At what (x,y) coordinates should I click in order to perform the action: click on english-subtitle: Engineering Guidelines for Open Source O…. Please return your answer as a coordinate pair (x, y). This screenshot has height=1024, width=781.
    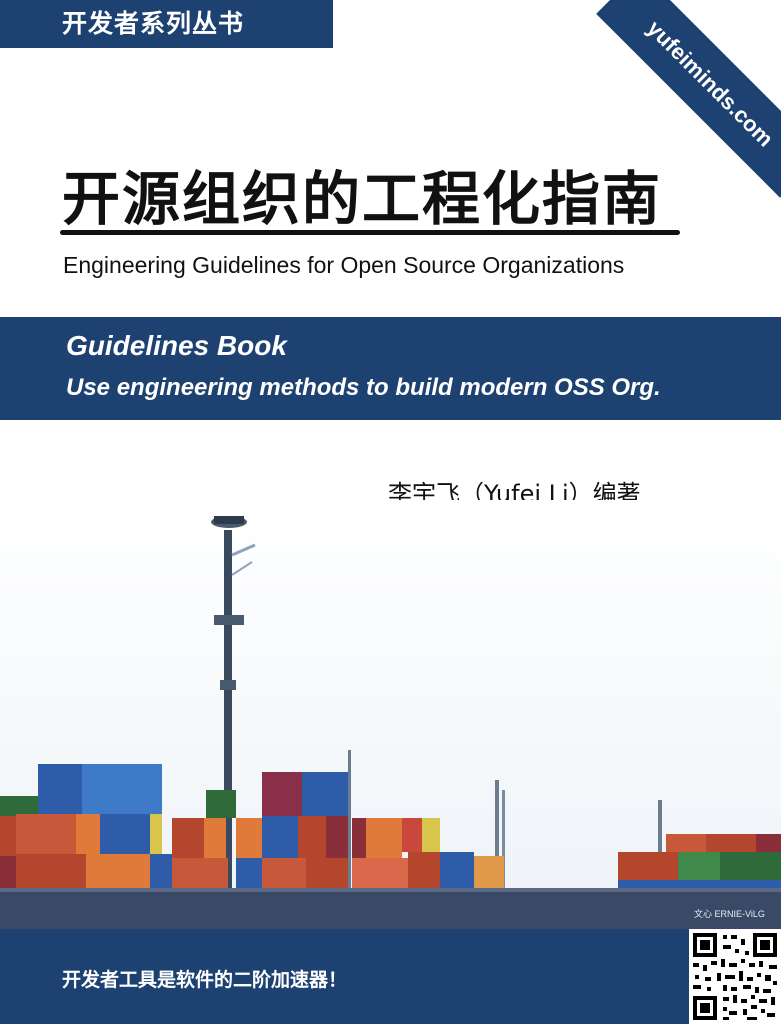
    Looking at the image, I should click on (344, 265).